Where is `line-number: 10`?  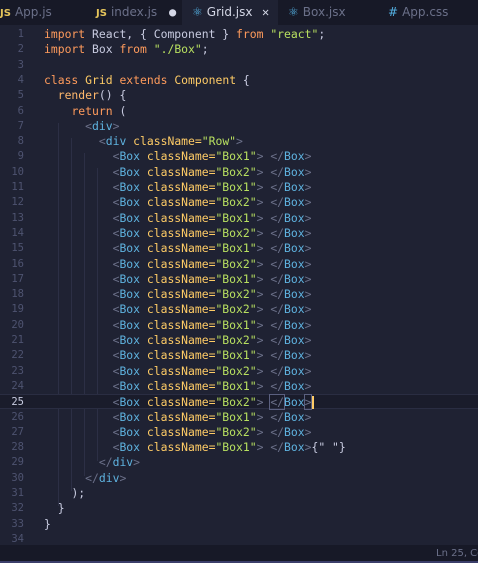 line-number: 10 is located at coordinates (17, 171).